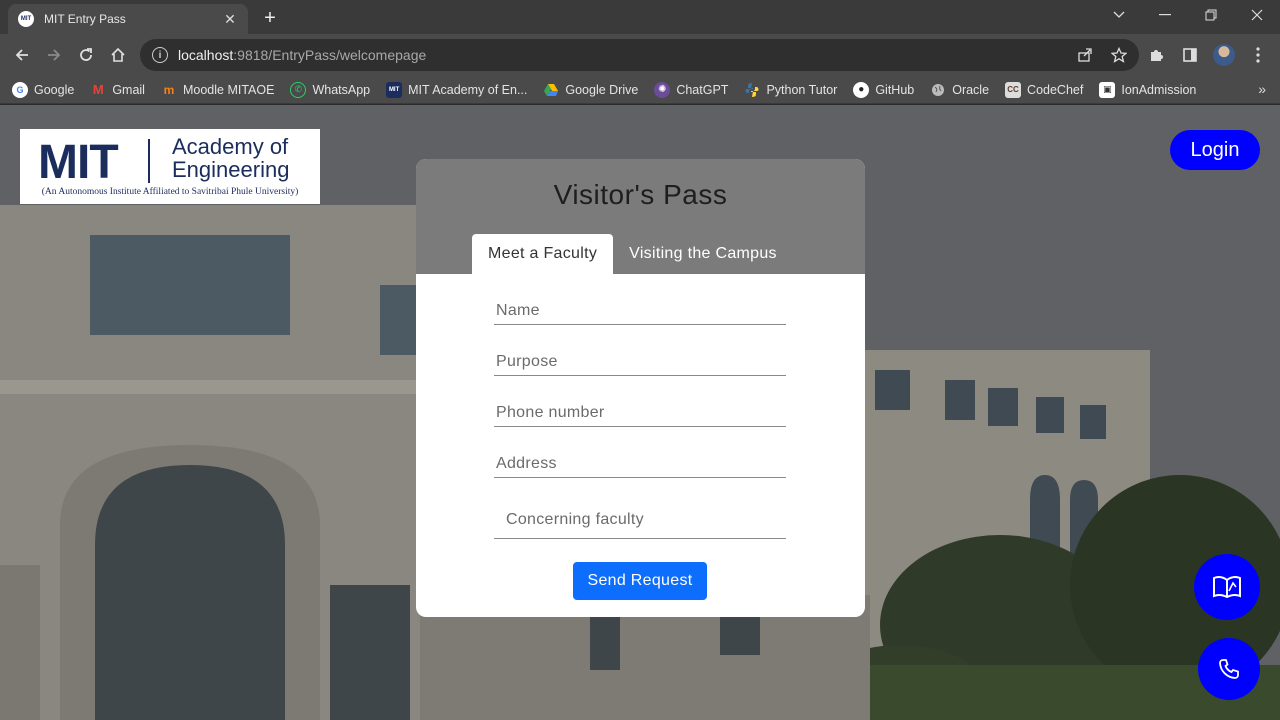  Describe the element at coordinates (1156, 55) in the screenshot. I see `extensions-icon` at that location.